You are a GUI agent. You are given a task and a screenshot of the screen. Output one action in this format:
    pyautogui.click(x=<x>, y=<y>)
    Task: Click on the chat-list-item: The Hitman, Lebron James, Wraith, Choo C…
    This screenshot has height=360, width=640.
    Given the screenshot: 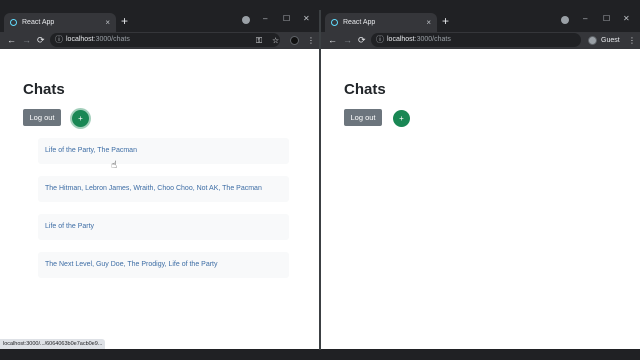 What is the action you would take?
    pyautogui.click(x=163, y=189)
    